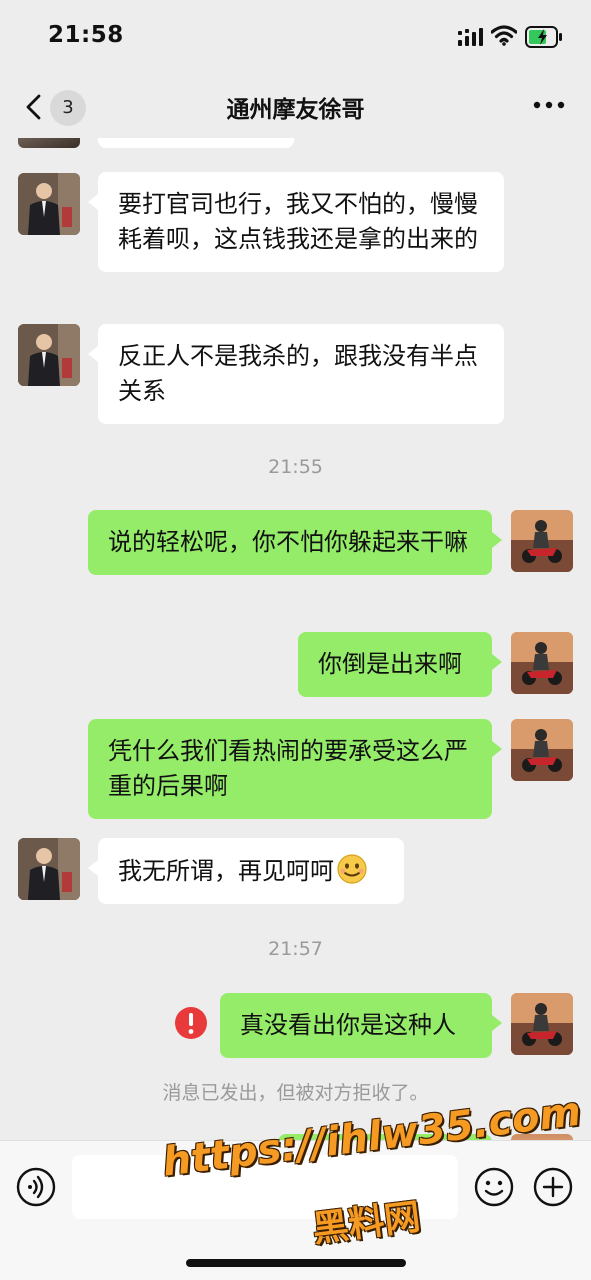 Image resolution: width=591 pixels, height=1280 pixels. I want to click on signal-icon, so click(470, 37).